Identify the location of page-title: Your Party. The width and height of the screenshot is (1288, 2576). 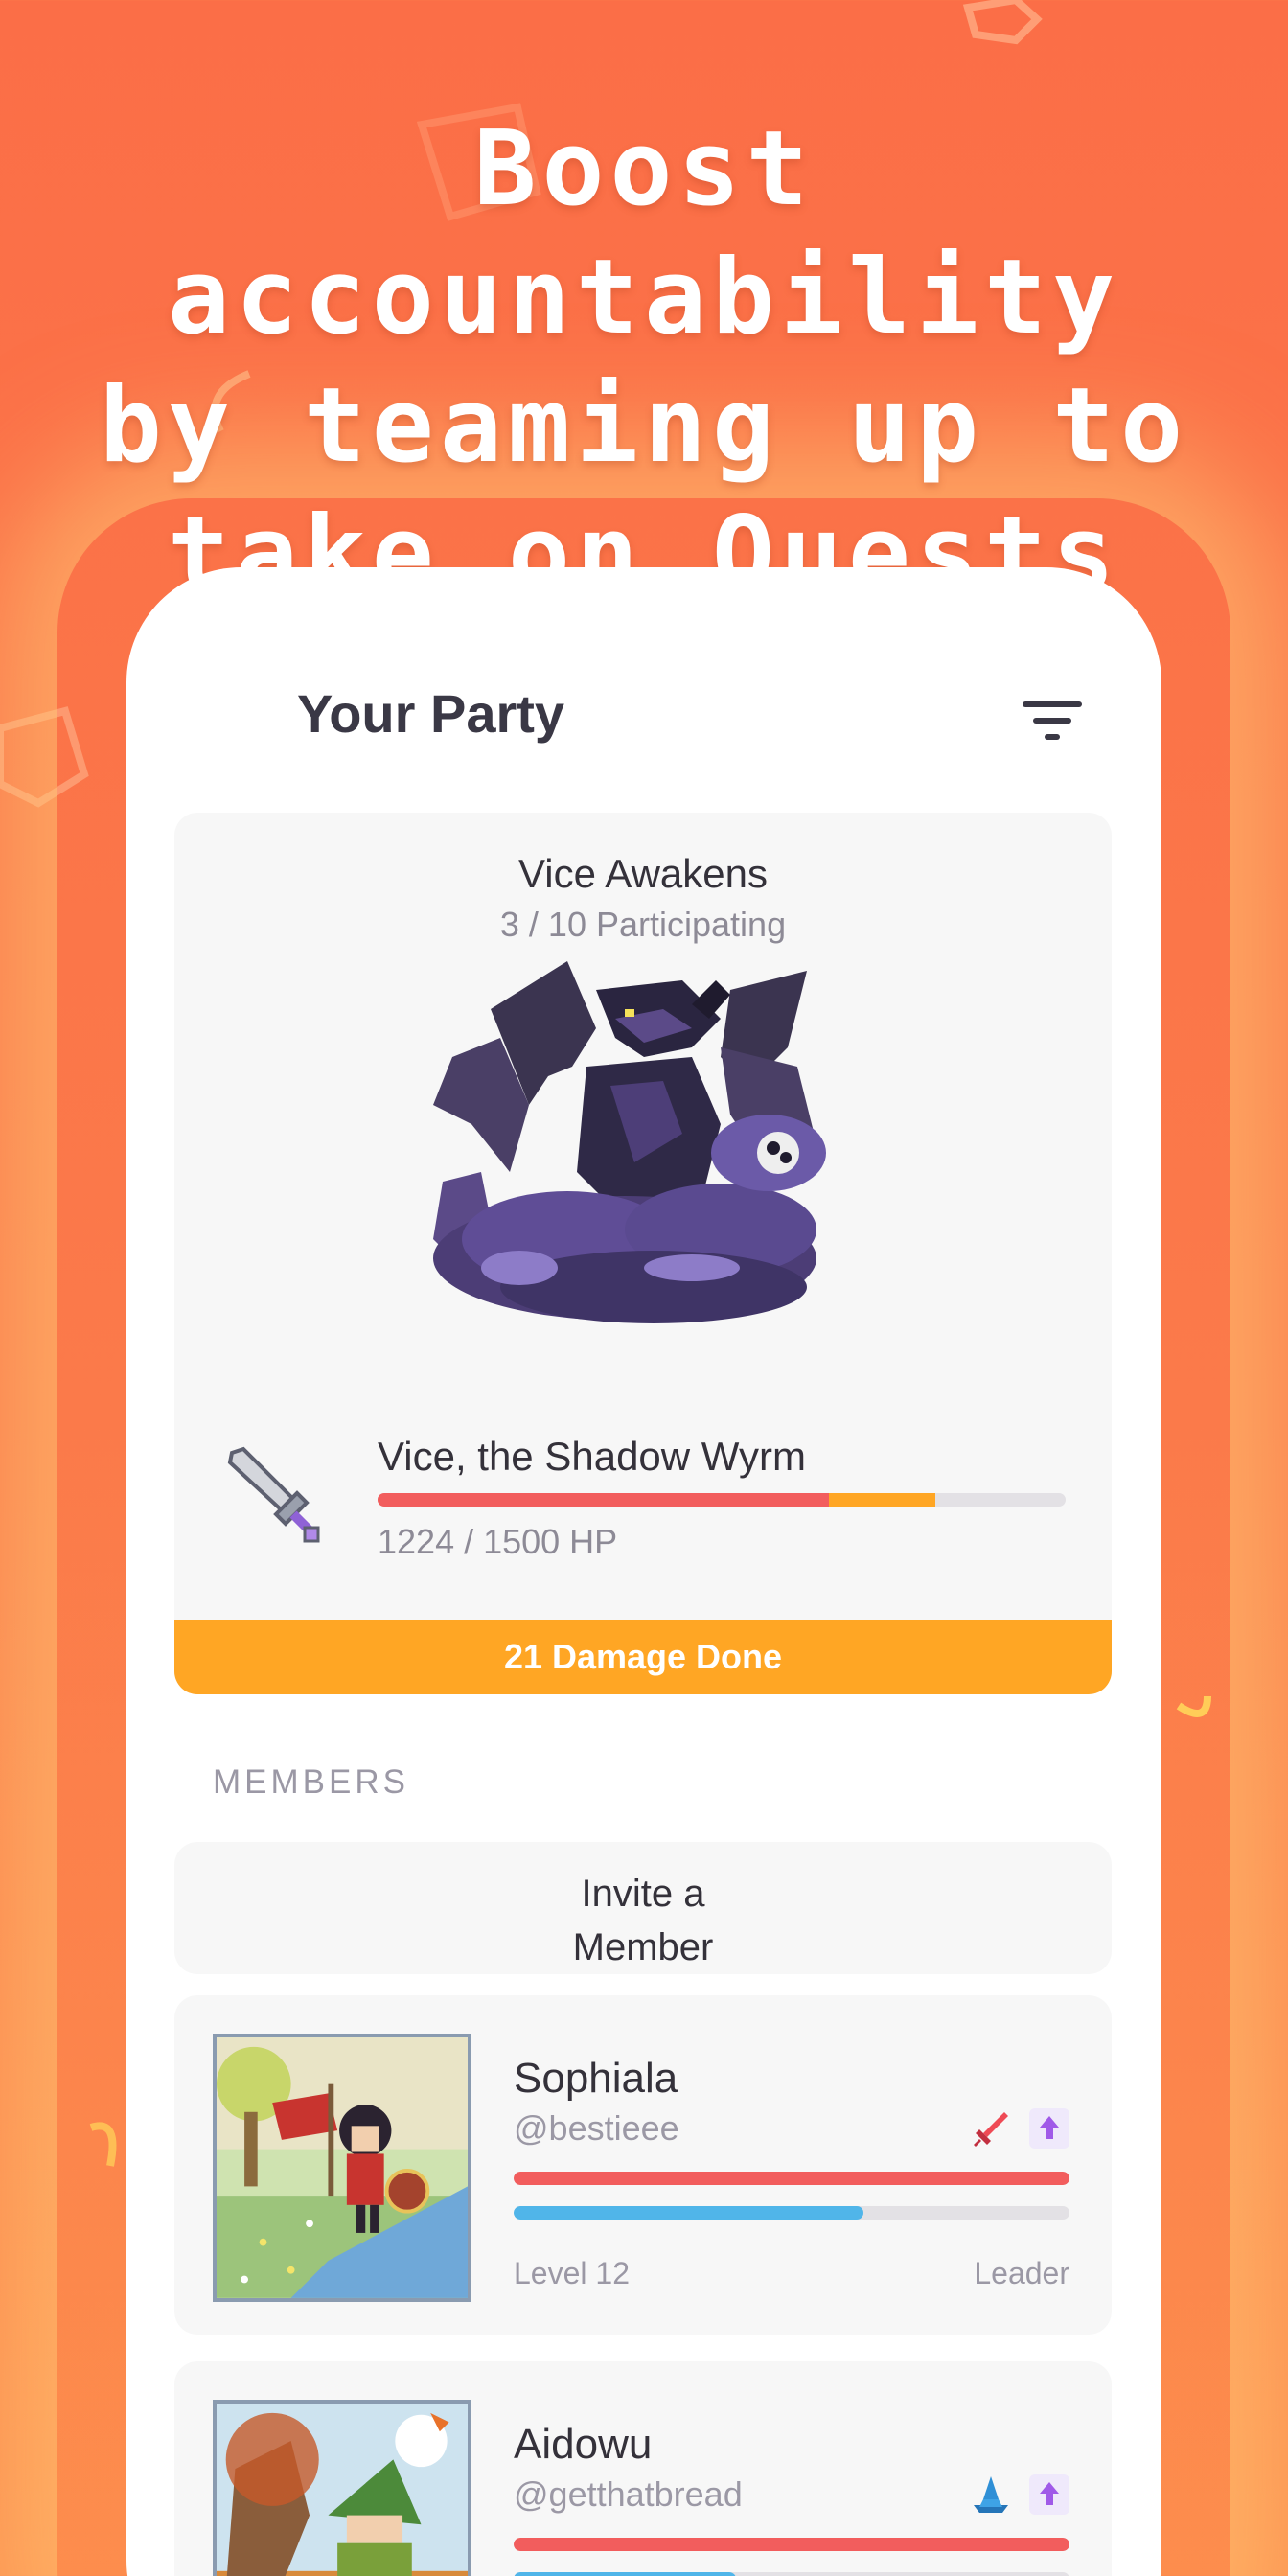
(431, 713).